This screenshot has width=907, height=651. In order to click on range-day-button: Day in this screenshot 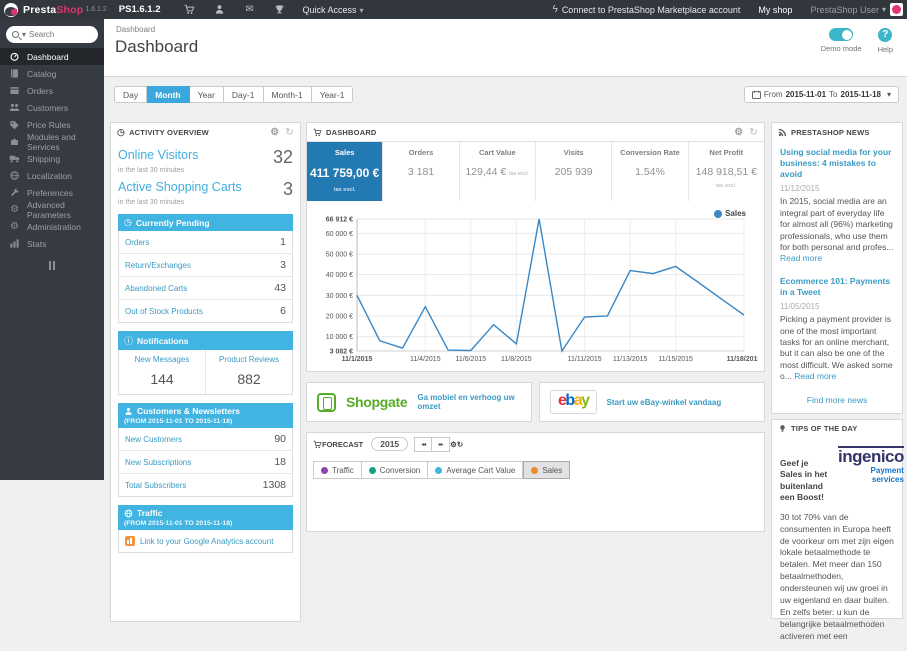, I will do `click(131, 94)`.